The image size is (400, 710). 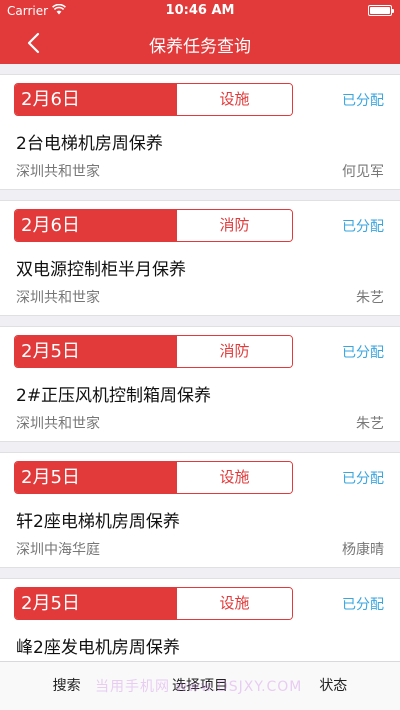 What do you see at coordinates (98, 648) in the screenshot?
I see `task-name: 峰2座发电机房周保养` at bounding box center [98, 648].